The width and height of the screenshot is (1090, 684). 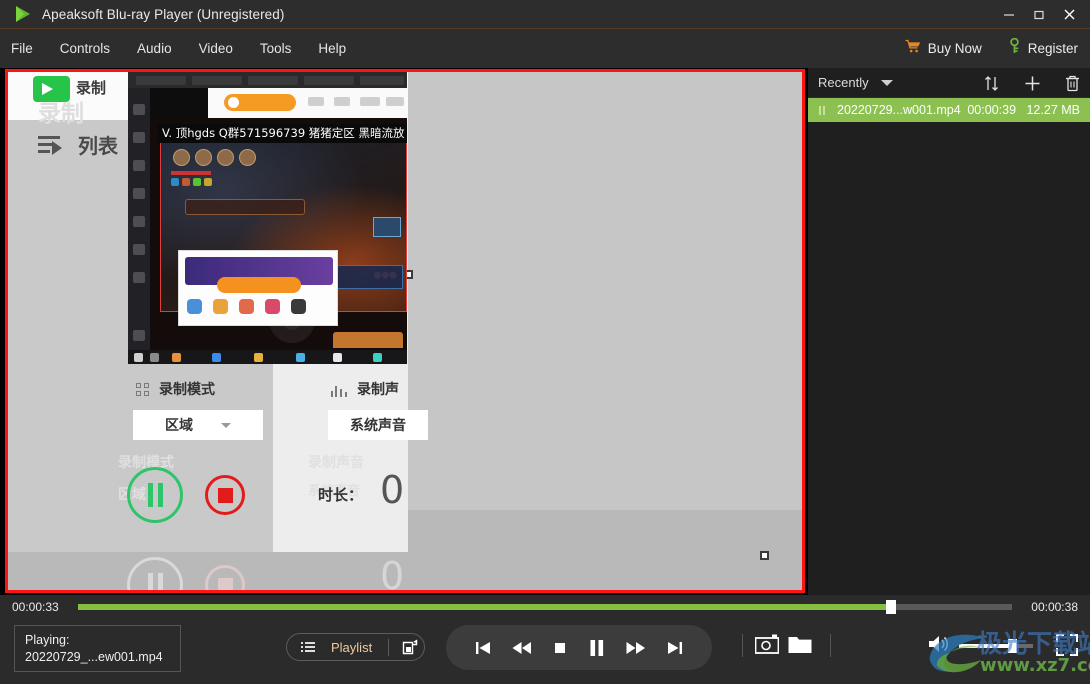 I want to click on plus-icon, so click(x=1032, y=83).